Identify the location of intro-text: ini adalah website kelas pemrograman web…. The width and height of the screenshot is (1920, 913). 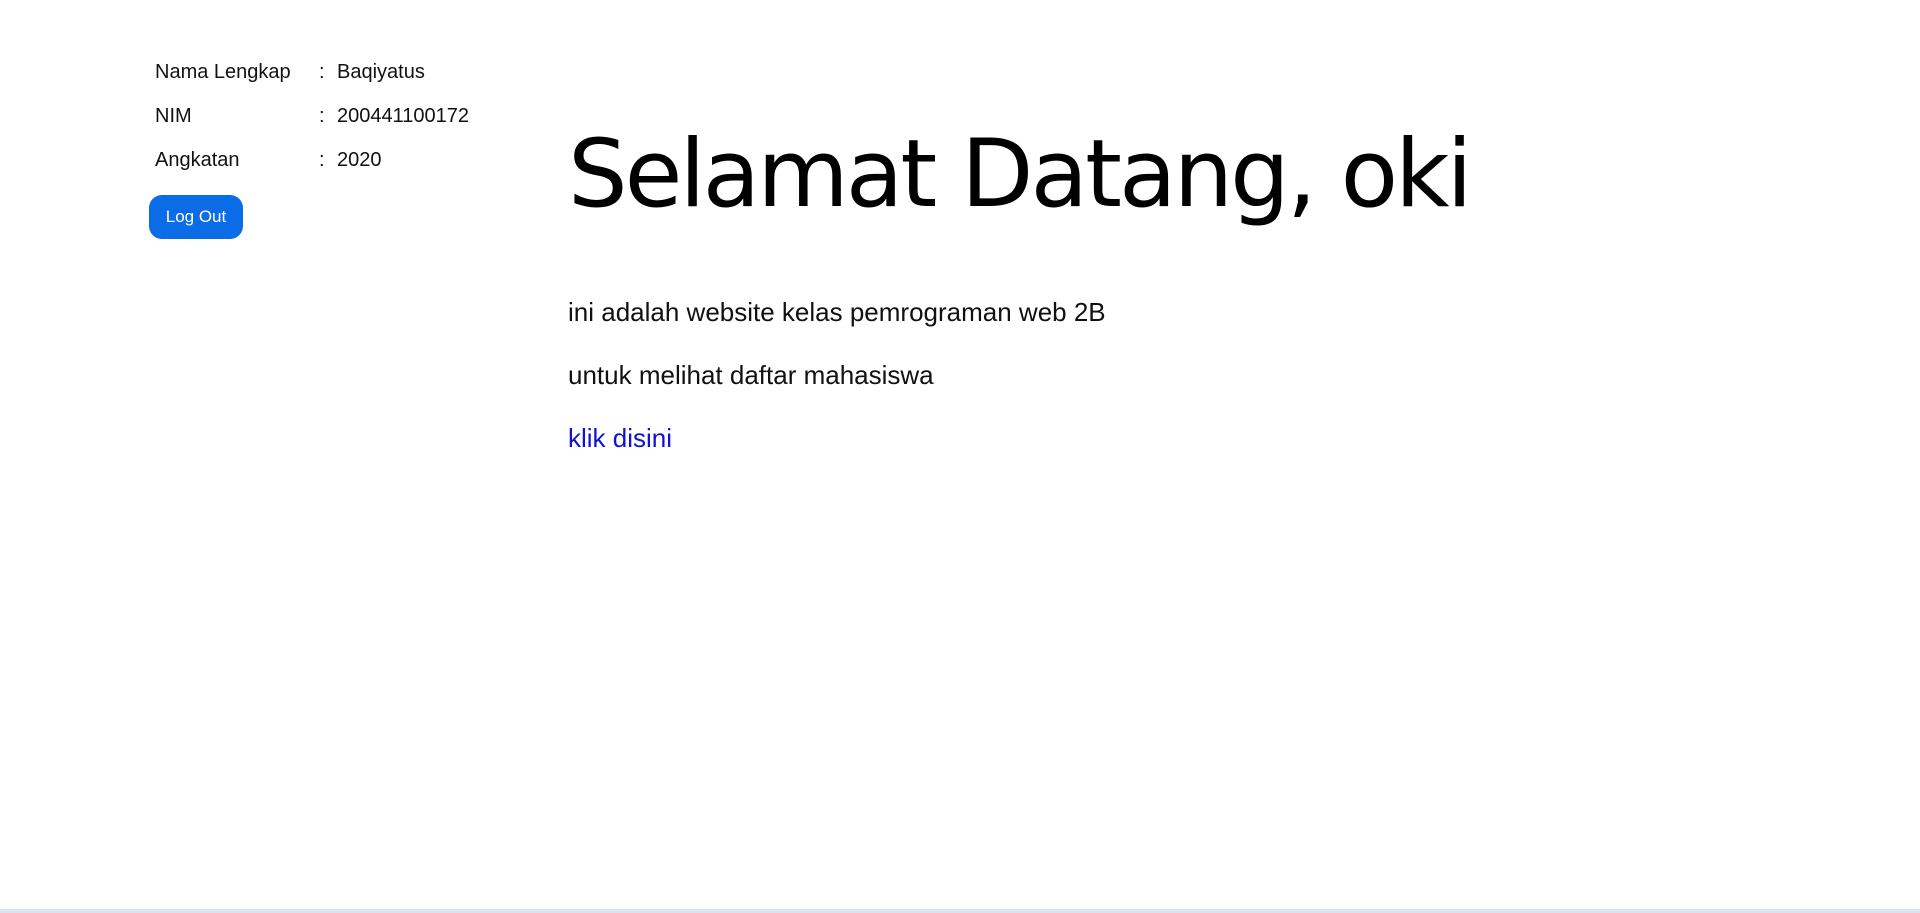
(837, 312).